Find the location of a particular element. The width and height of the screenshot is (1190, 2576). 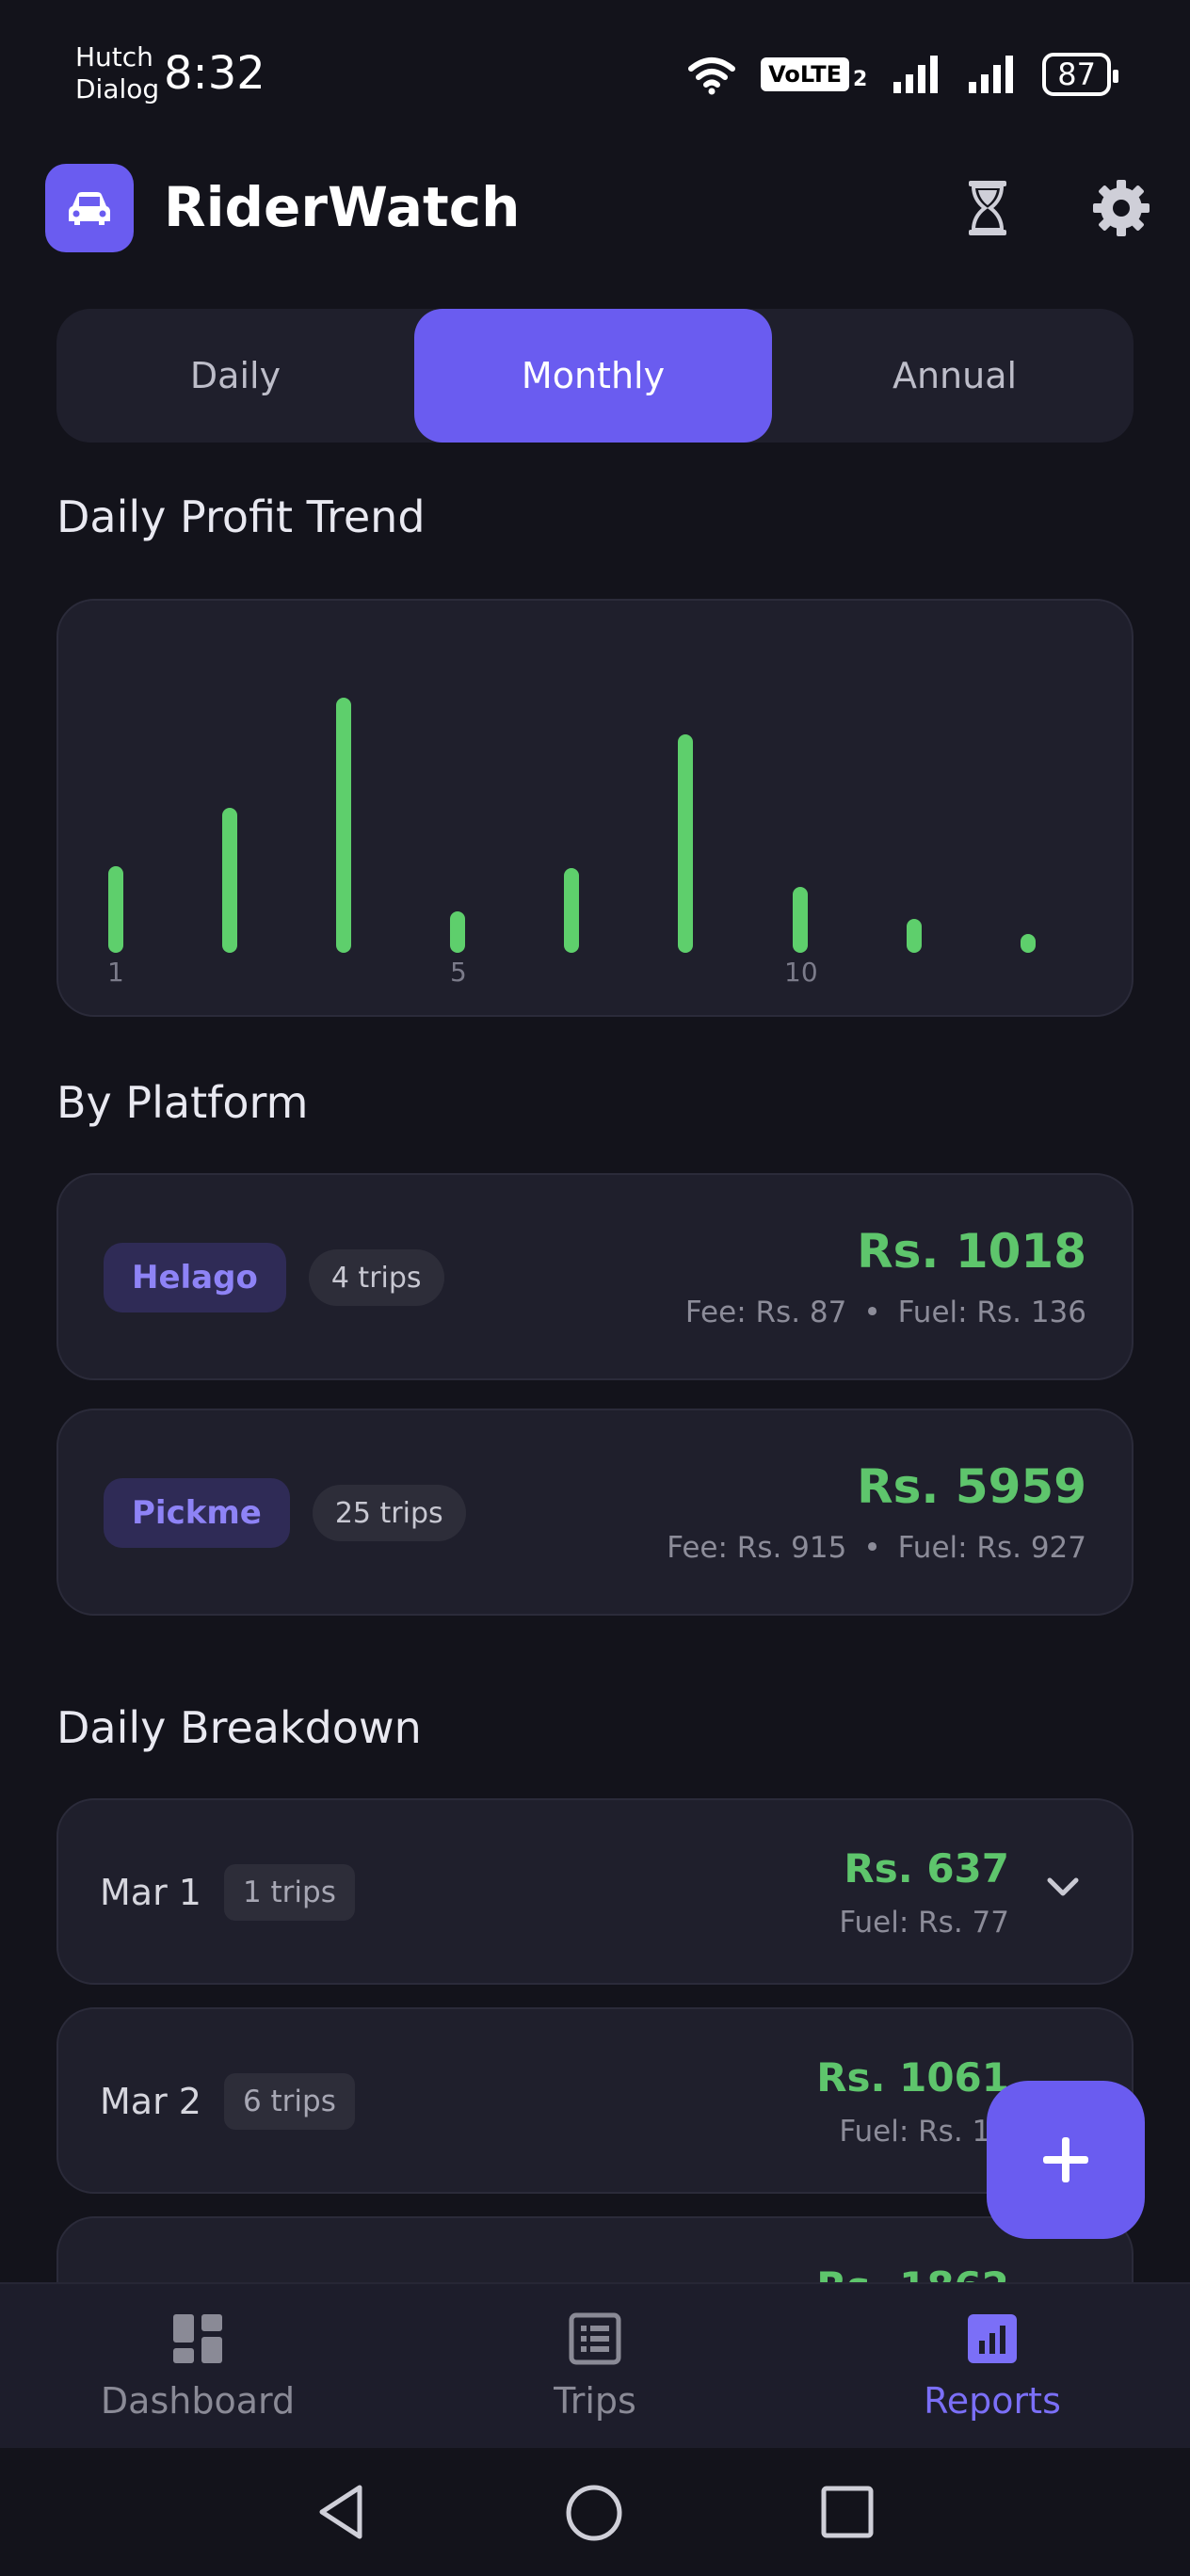

platform-costs: Fee: Rs. 915 • Fuel: Rs. 927 is located at coordinates (876, 1548).